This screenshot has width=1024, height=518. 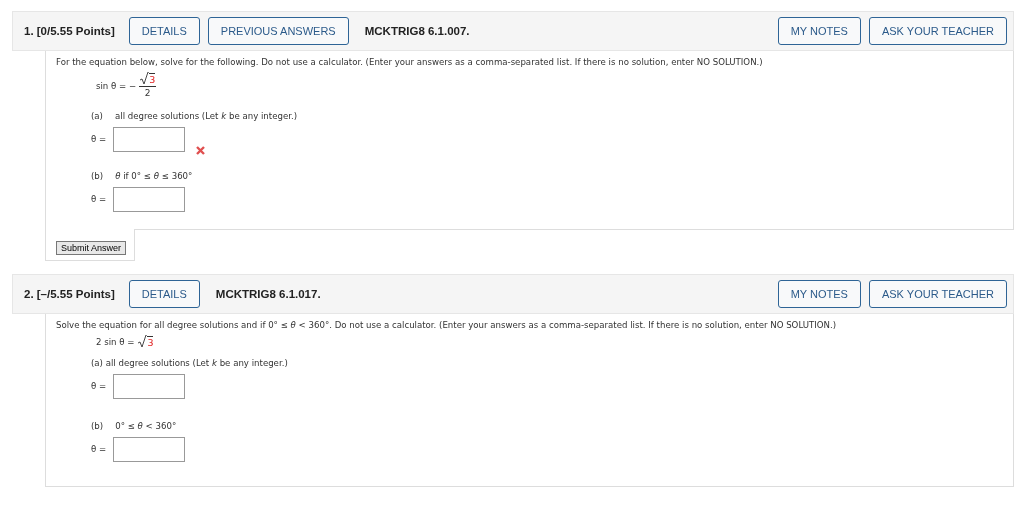 What do you see at coordinates (154, 176) in the screenshot?
I see `part-prompt: θ if 0° ≤ θ ≤ 360°` at bounding box center [154, 176].